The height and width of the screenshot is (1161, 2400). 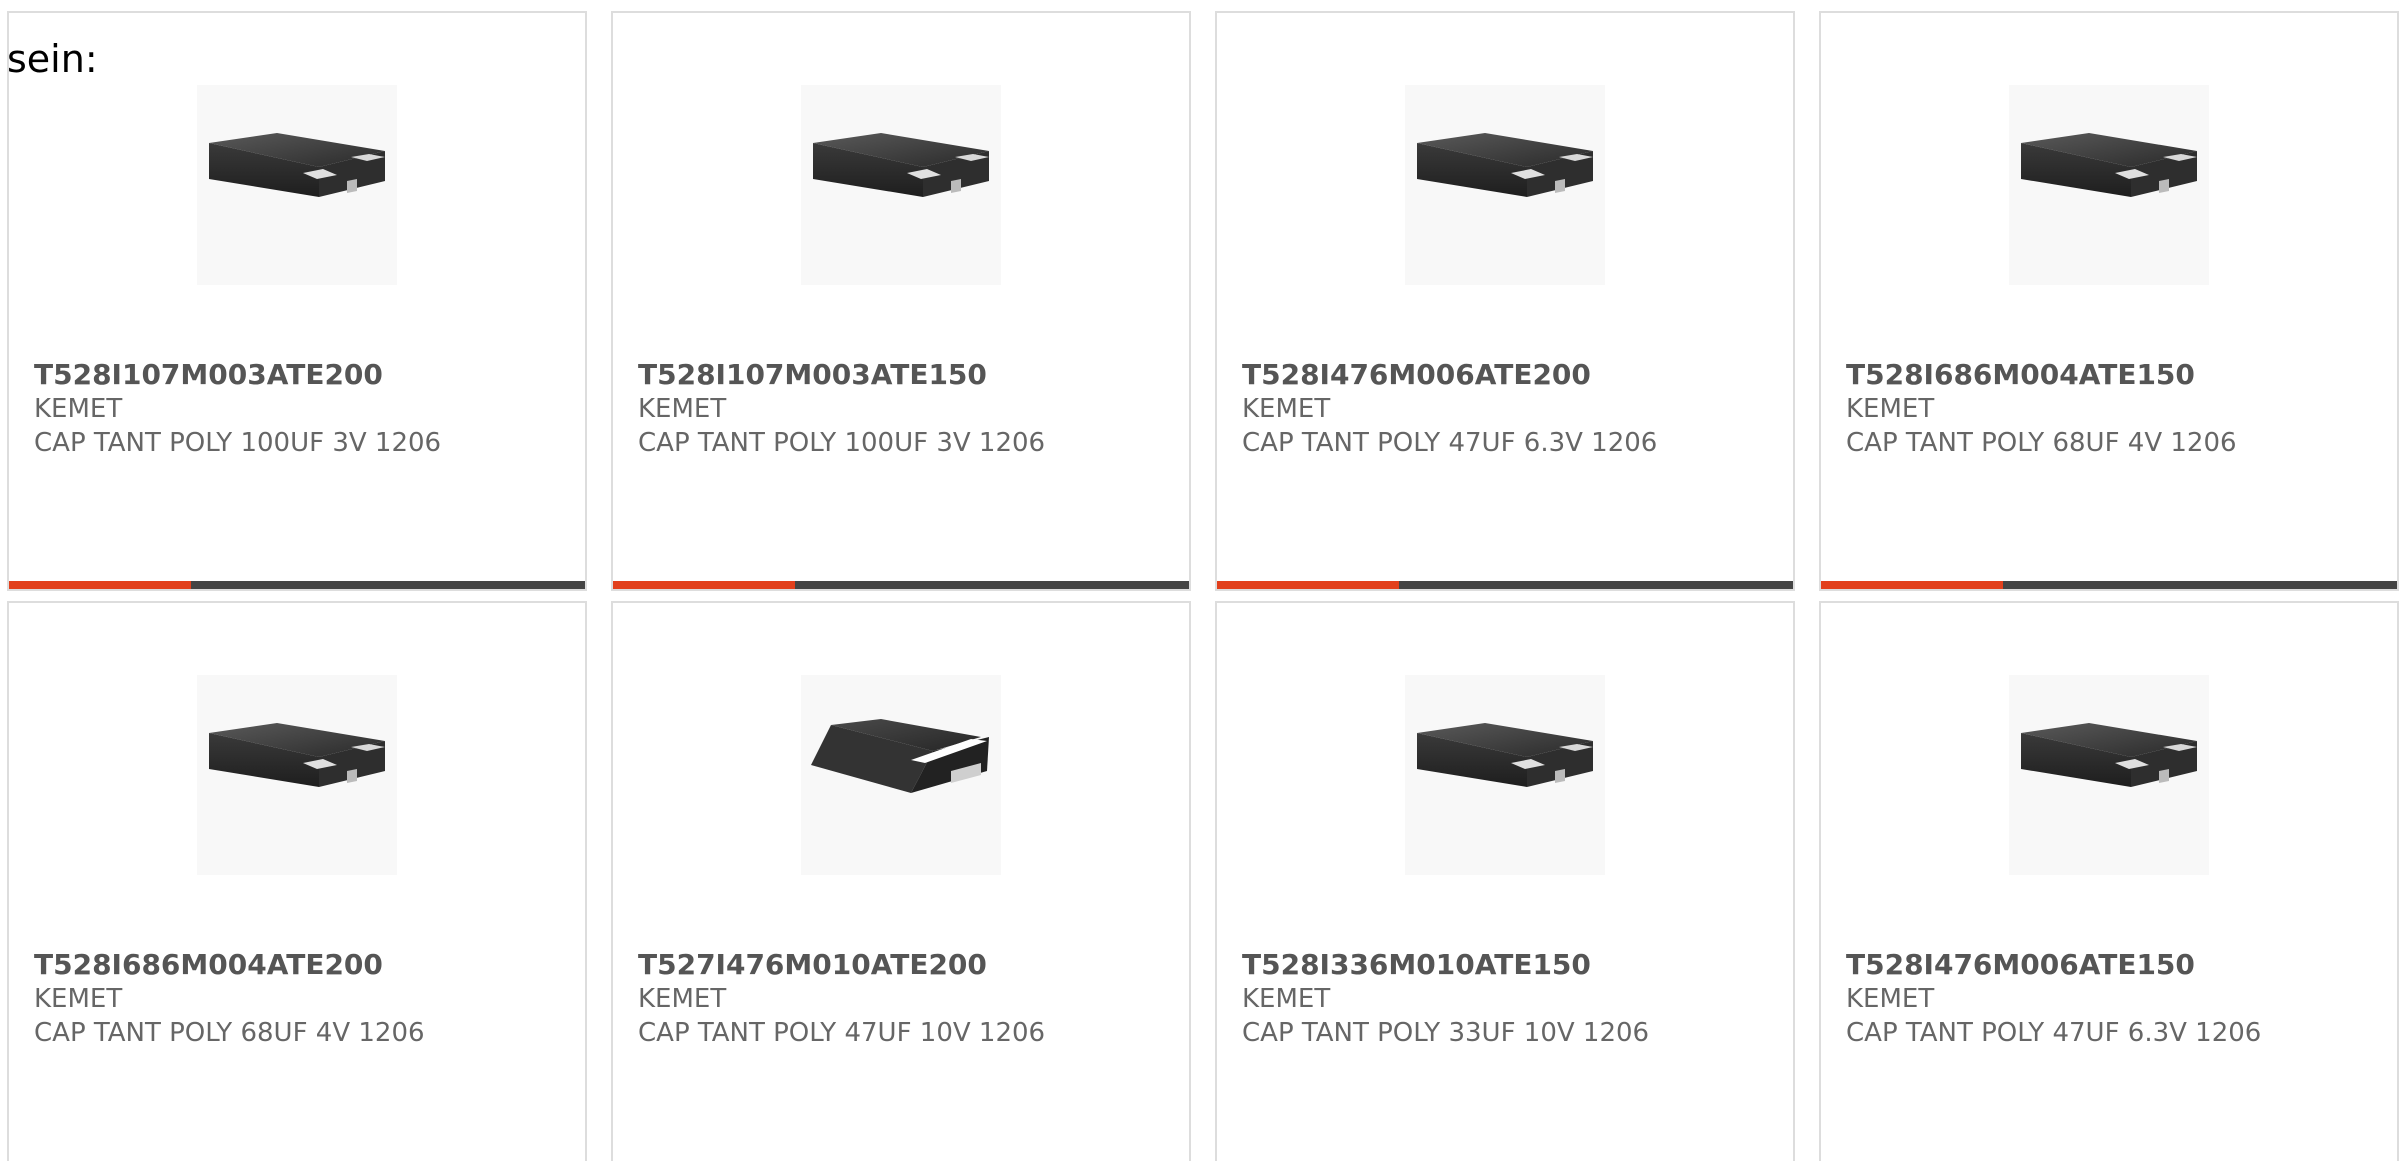 What do you see at coordinates (812, 964) in the screenshot?
I see `part-number: T527I476M010ATE200` at bounding box center [812, 964].